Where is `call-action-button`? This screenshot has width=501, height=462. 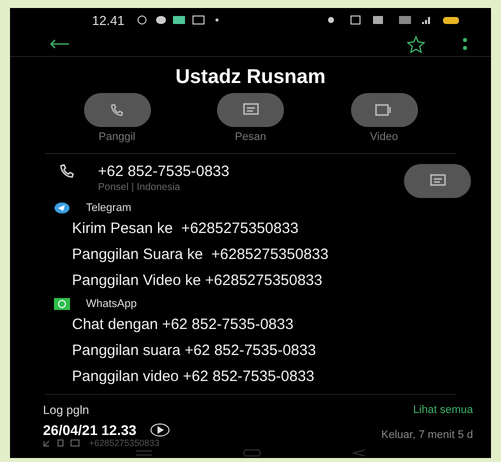 call-action-button is located at coordinates (117, 109).